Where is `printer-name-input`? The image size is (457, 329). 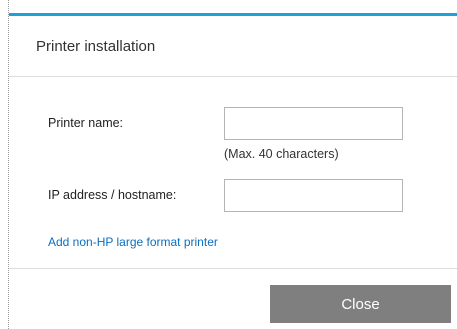 printer-name-input is located at coordinates (313, 123).